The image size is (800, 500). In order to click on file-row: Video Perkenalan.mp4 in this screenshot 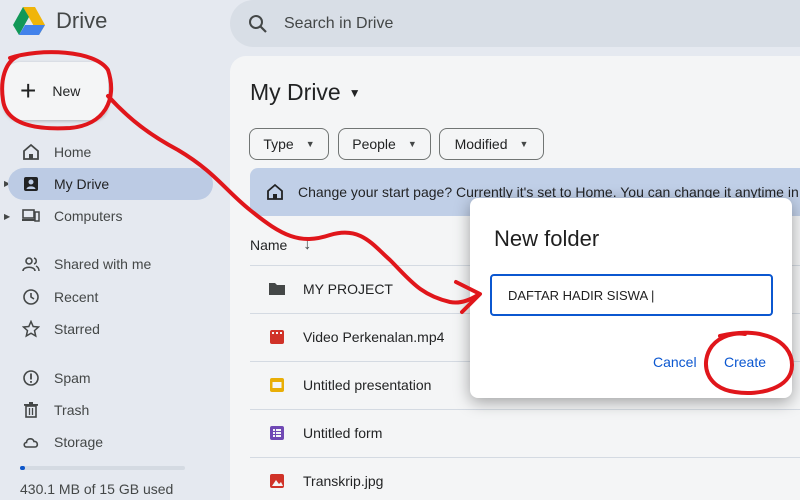, I will do `click(356, 337)`.